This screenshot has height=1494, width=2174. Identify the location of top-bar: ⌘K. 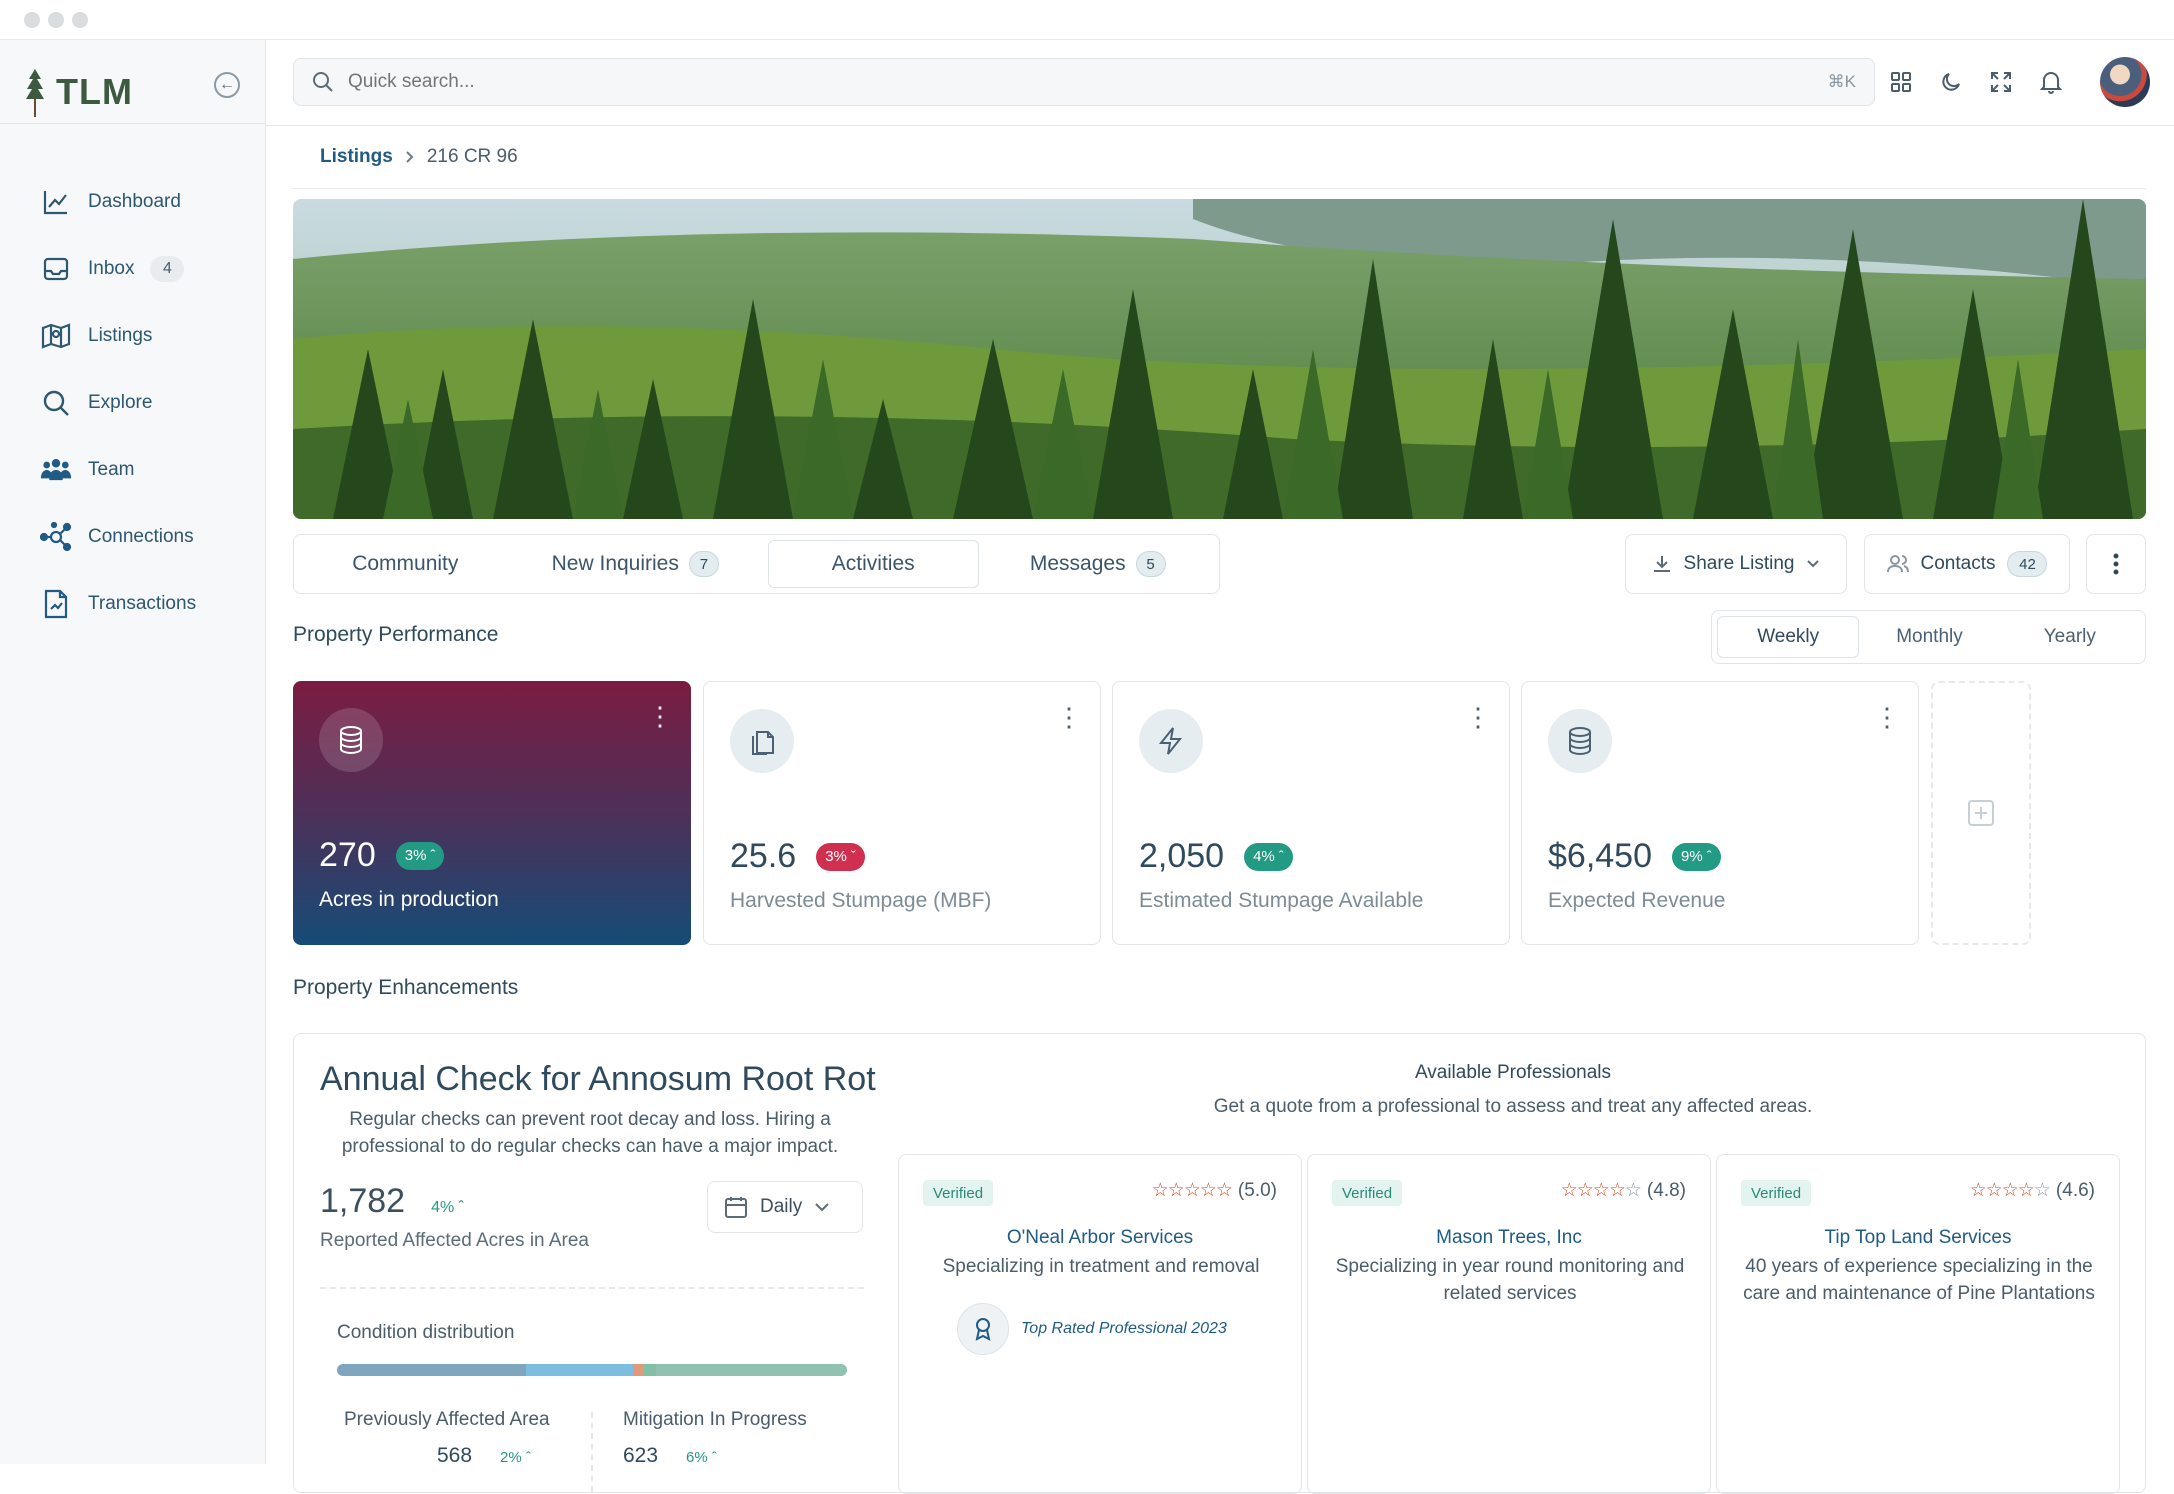
(1220, 83).